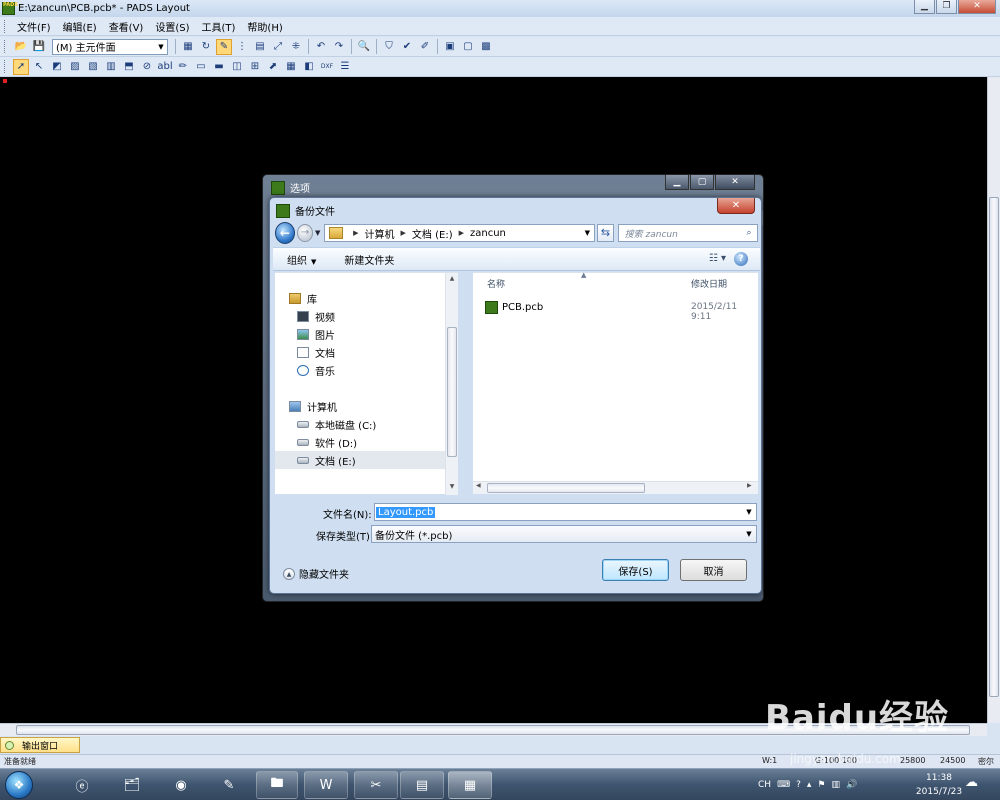 The width and height of the screenshot is (1000, 800). What do you see at coordinates (702, 182) in the screenshot?
I see `maximize-button: ▢` at bounding box center [702, 182].